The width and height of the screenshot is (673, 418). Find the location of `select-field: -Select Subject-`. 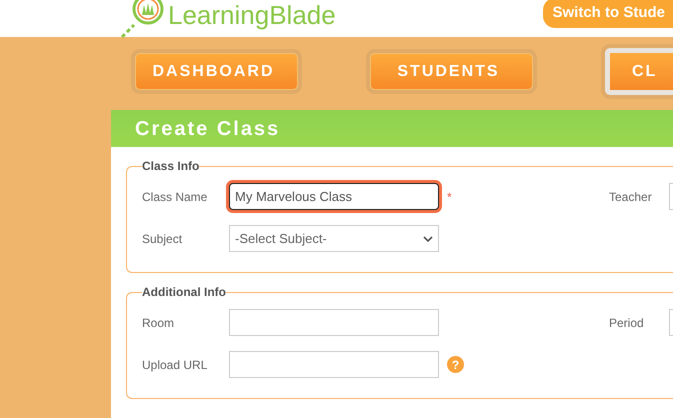

select-field: -Select Subject- is located at coordinates (334, 238).